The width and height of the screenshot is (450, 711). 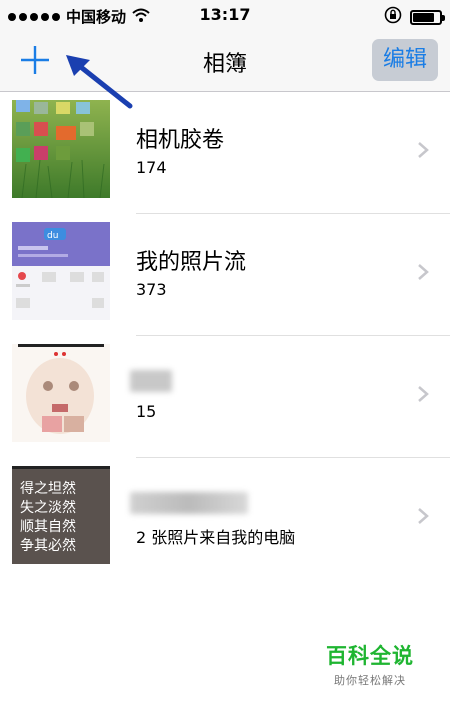 What do you see at coordinates (151, 289) in the screenshot?
I see `album-count: 373` at bounding box center [151, 289].